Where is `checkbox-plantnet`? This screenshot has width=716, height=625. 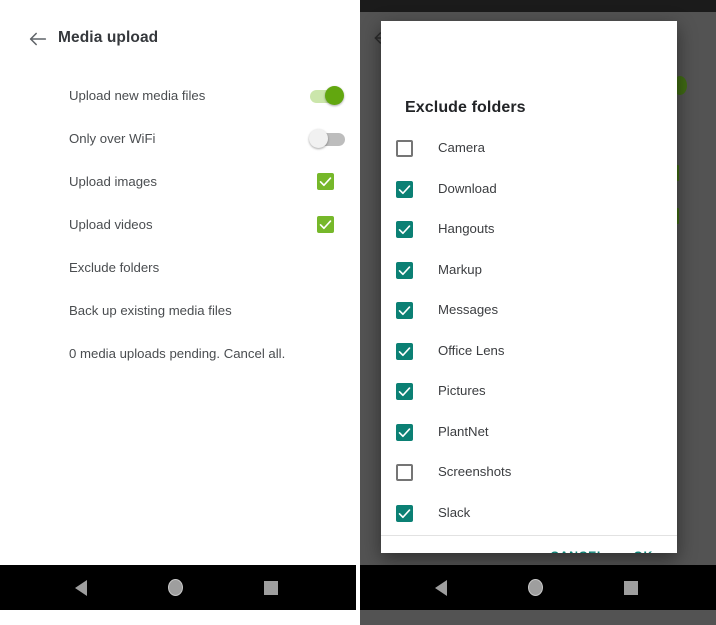
checkbox-plantnet is located at coordinates (404, 432).